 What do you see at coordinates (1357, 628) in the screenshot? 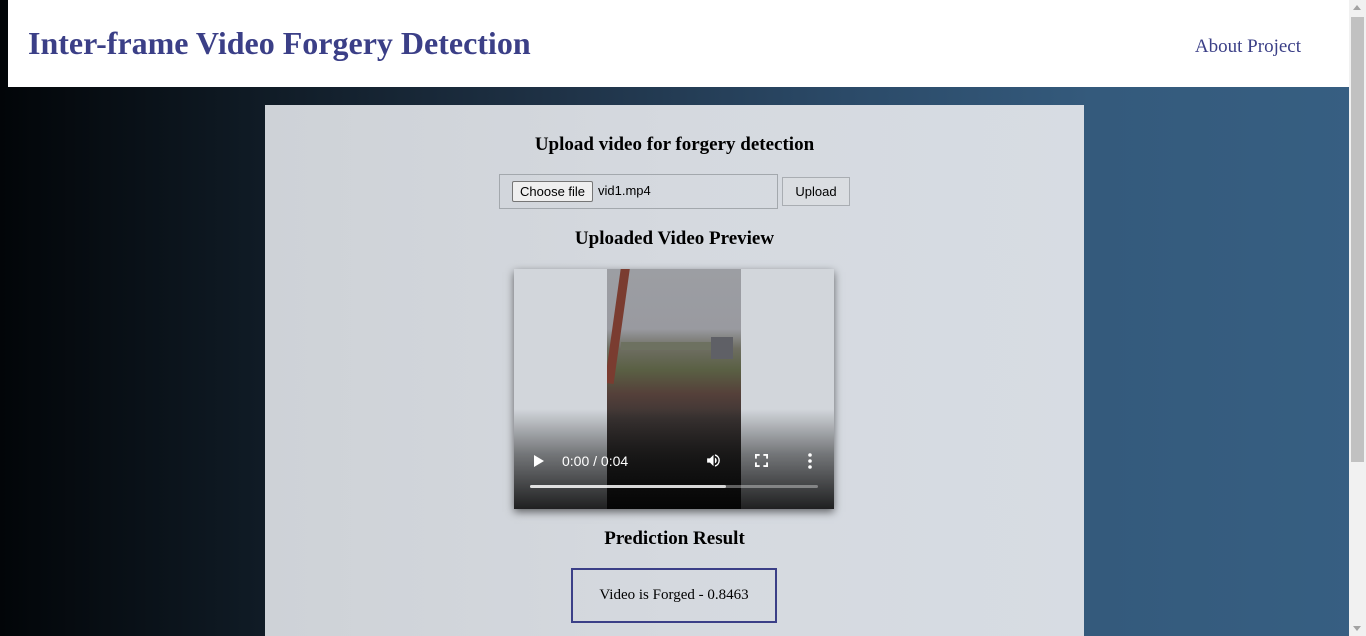
I see `scroll-down-arrow-icon` at bounding box center [1357, 628].